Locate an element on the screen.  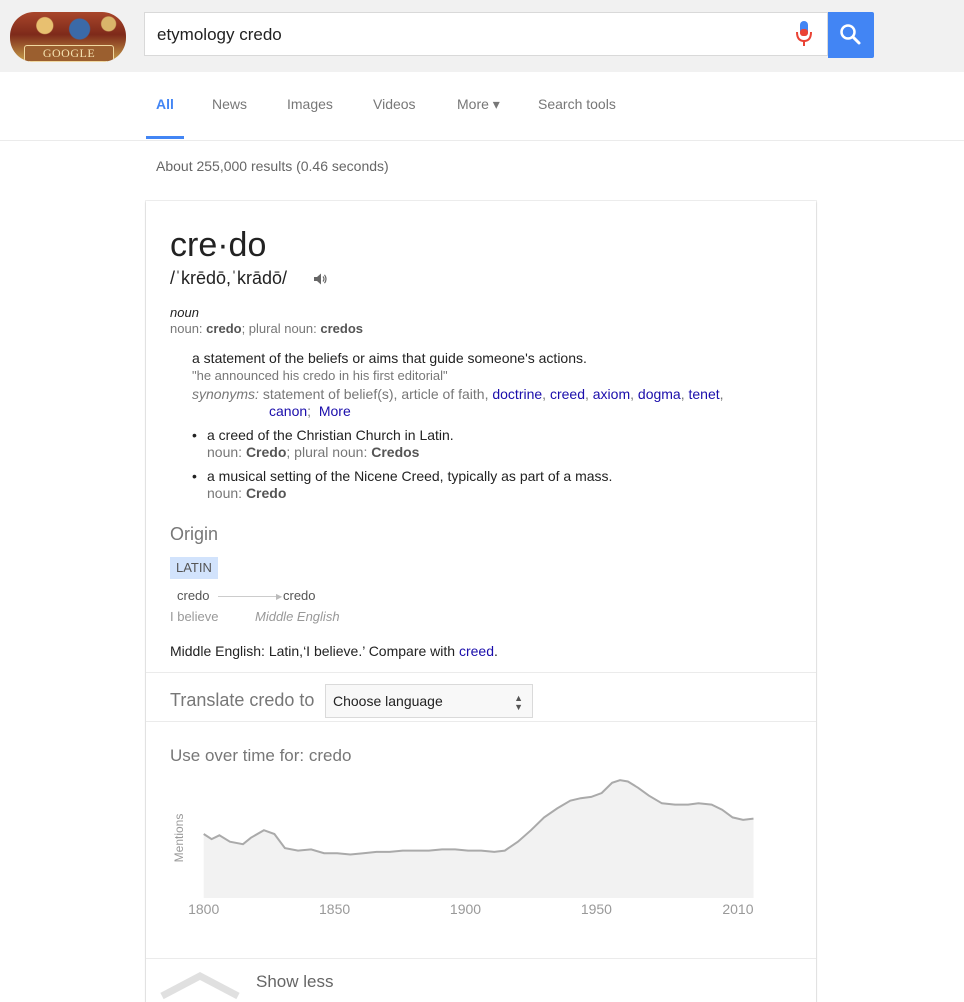
search-icon is located at coordinates (850, 34).